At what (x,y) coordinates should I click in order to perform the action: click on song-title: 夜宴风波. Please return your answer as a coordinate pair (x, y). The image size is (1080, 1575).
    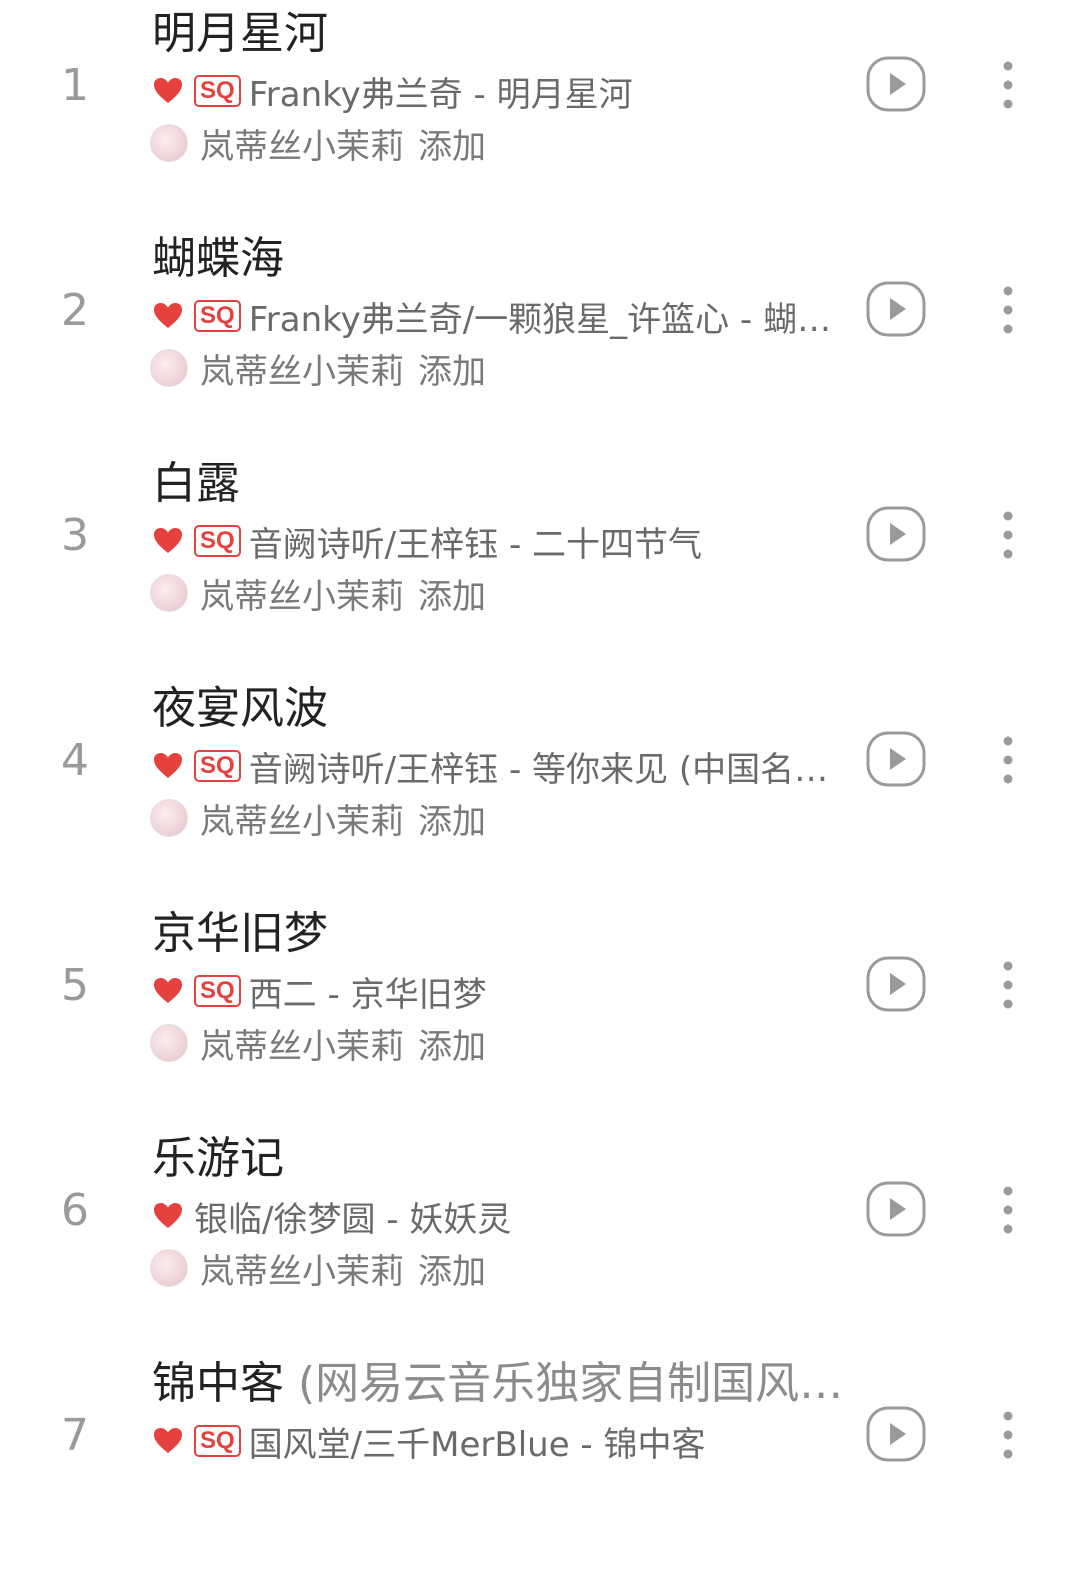
    Looking at the image, I should click on (240, 709).